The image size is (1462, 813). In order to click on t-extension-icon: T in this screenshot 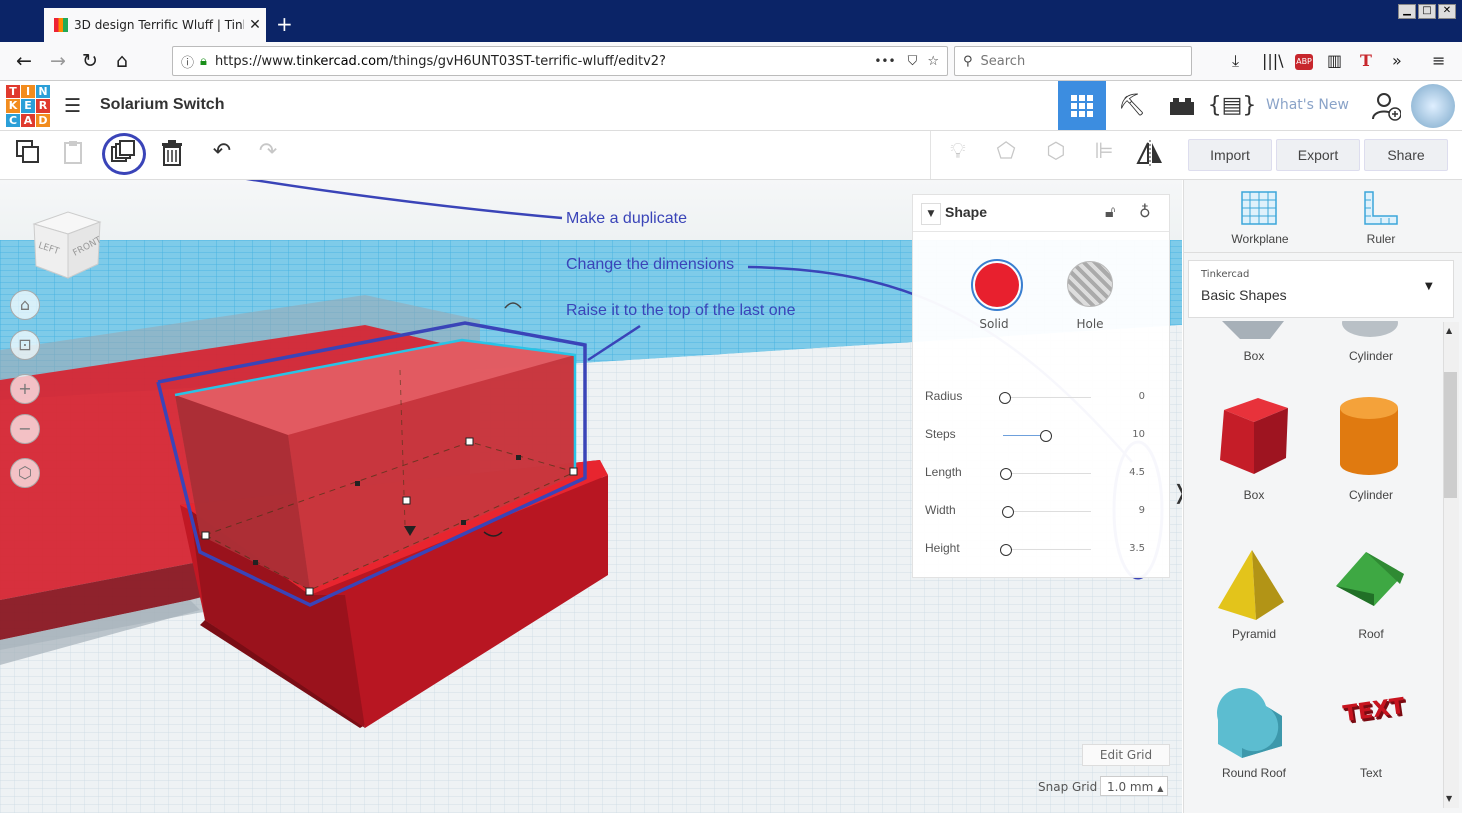, I will do `click(1366, 60)`.